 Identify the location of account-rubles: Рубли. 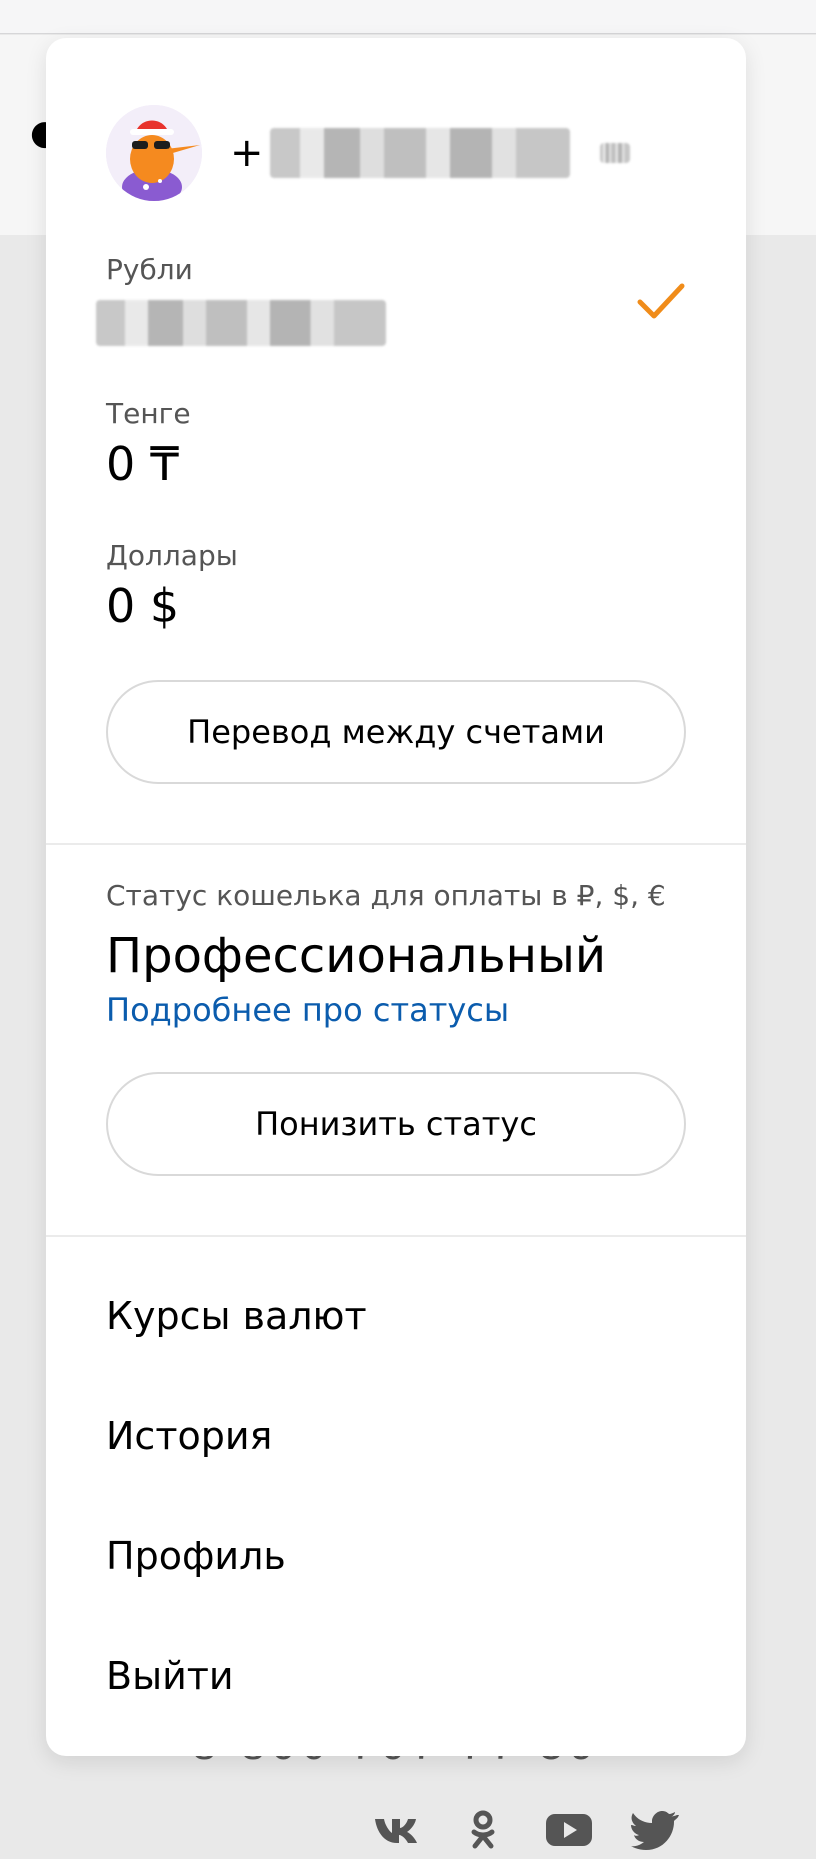
(401, 307).